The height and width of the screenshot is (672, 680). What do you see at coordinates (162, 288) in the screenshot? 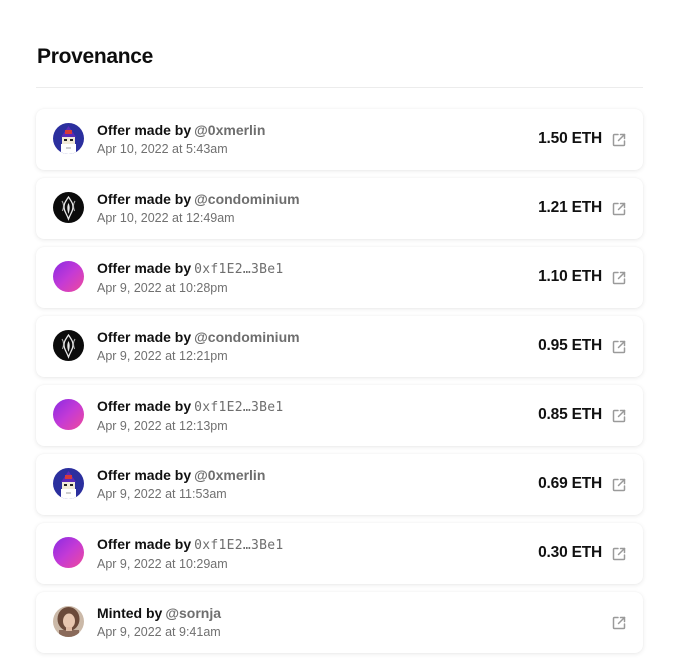
I see `event-date: Apr 9, 2022 at 10:28pm` at bounding box center [162, 288].